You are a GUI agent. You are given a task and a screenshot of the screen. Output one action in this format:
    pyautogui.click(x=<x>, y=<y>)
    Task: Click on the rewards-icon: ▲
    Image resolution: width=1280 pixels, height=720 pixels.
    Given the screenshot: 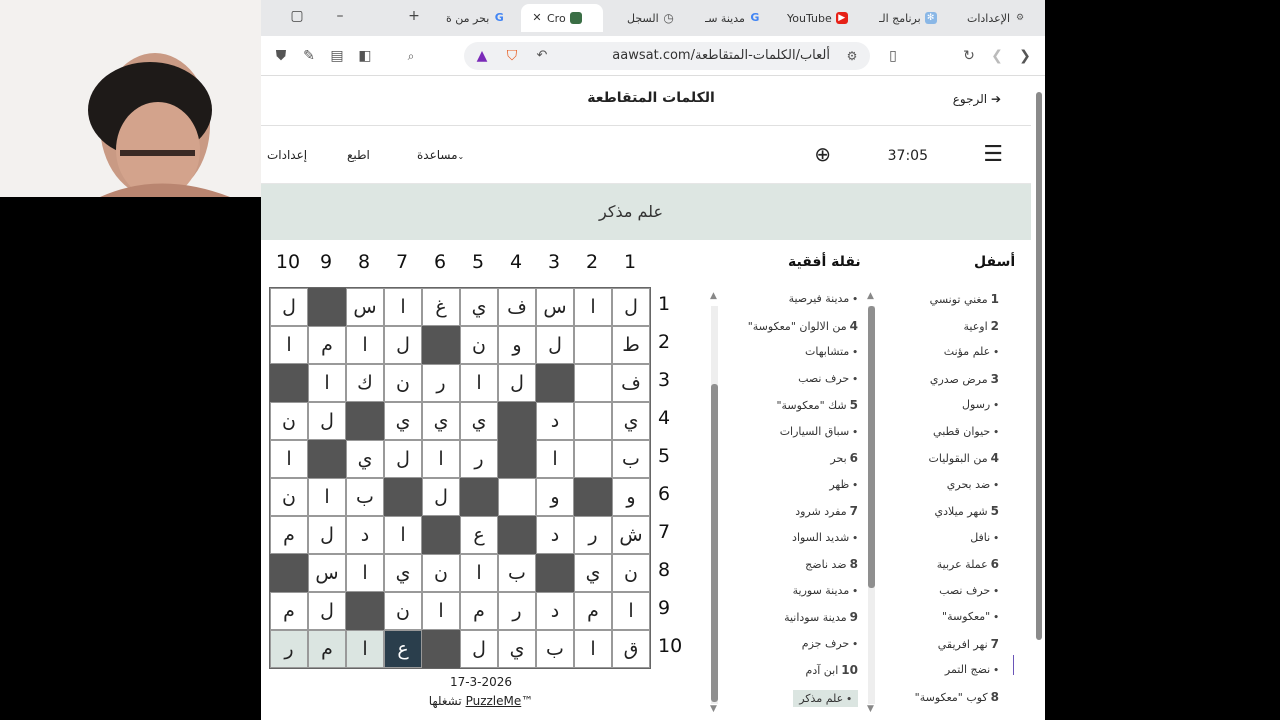 What is the action you would take?
    pyautogui.click(x=482, y=56)
    